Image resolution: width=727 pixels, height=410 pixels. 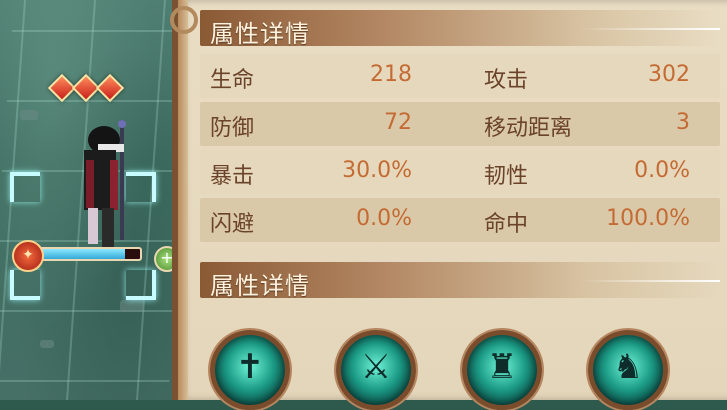 What do you see at coordinates (460, 29) in the screenshot?
I see `stats-section-header: 属性详情` at bounding box center [460, 29].